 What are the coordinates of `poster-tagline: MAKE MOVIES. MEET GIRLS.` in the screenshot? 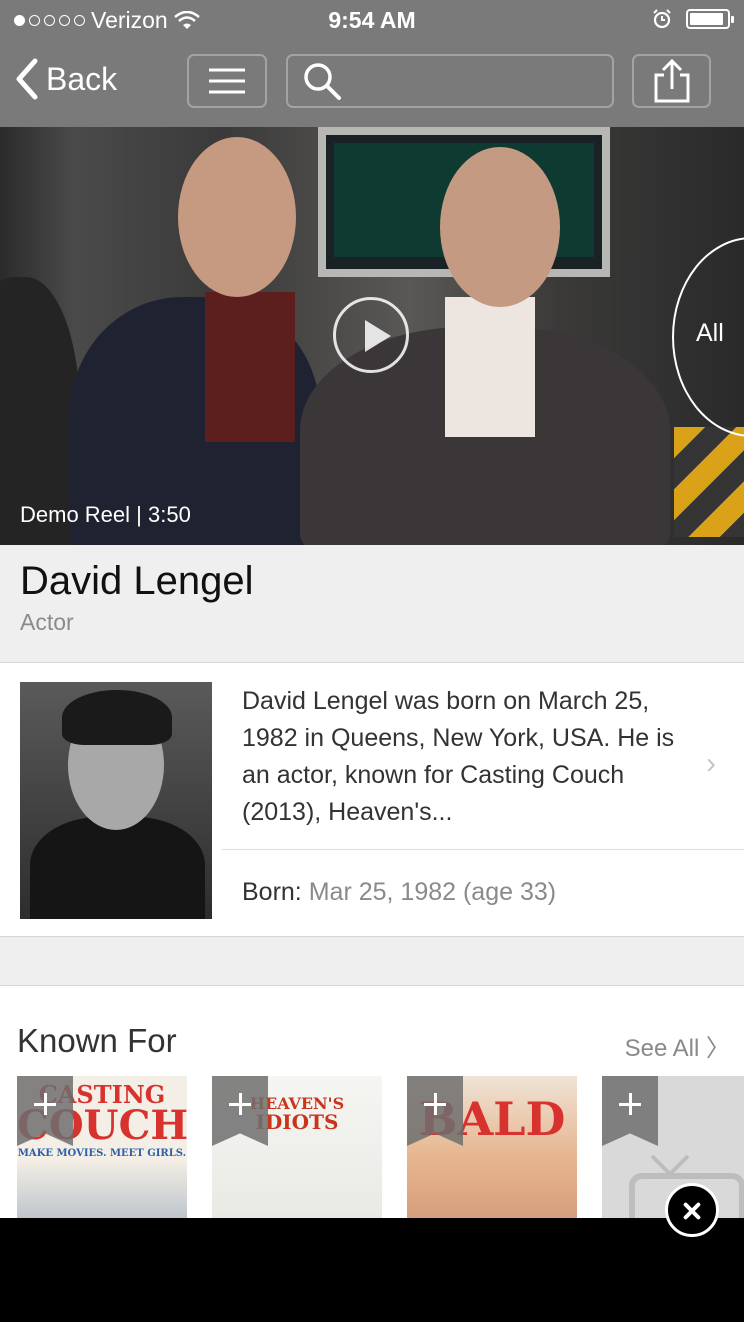 It's located at (102, 1153).